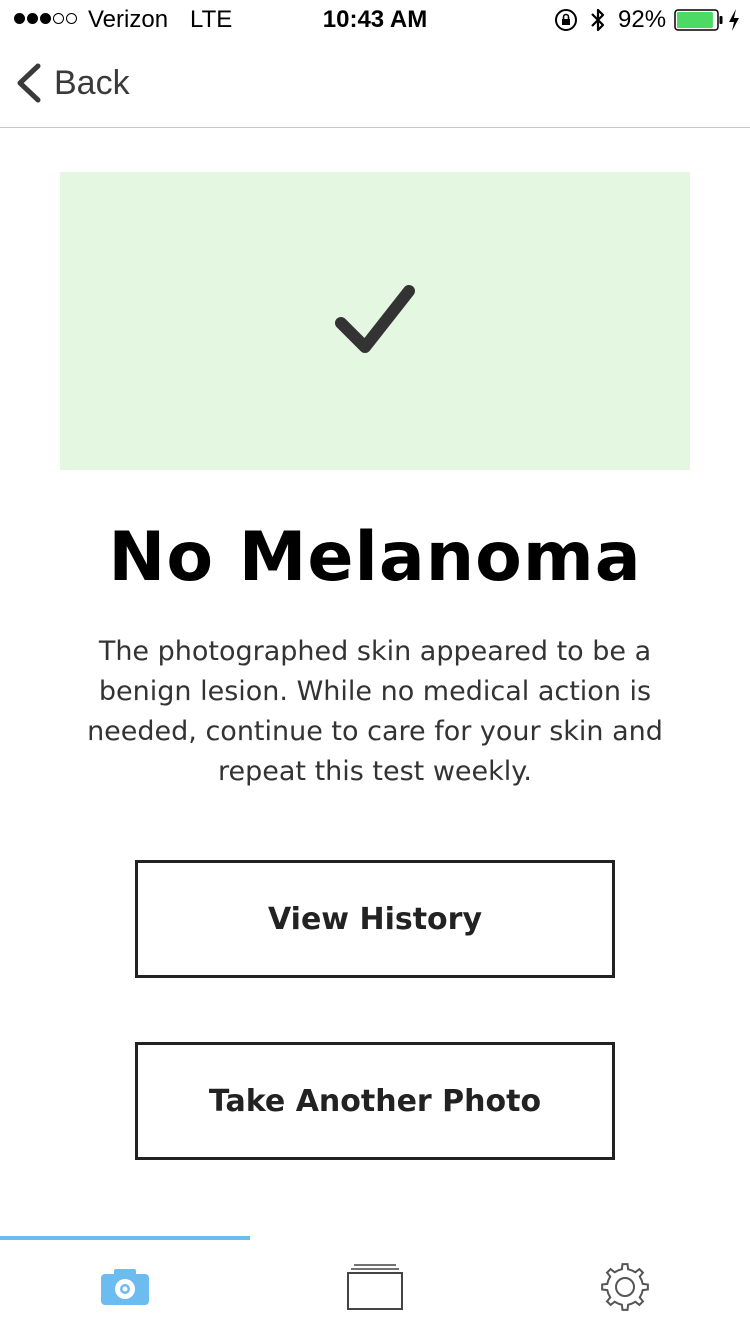  Describe the element at coordinates (566, 20) in the screenshot. I see `rotation-lock-icon` at that location.